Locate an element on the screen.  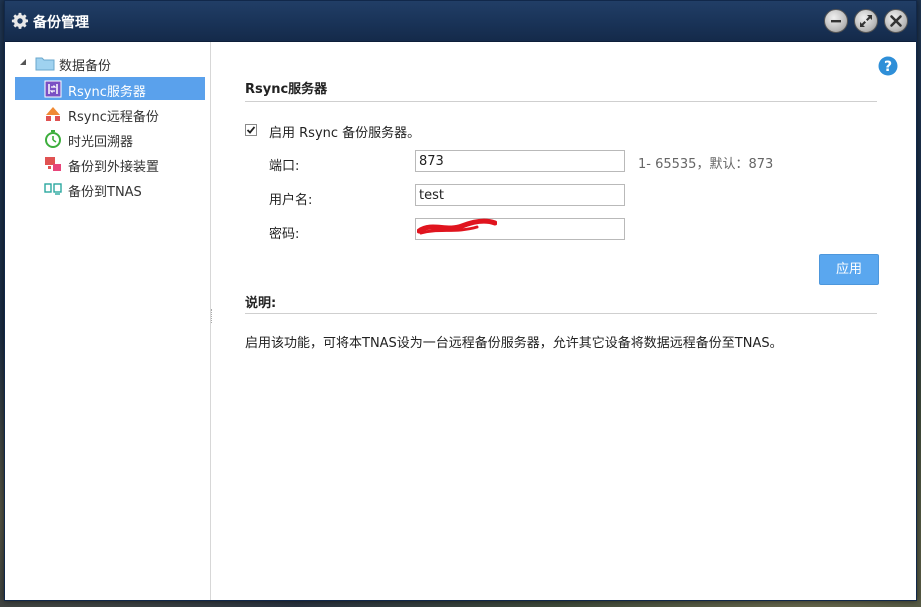
watermark-text: 什么值得买 is located at coordinates (845, 585).